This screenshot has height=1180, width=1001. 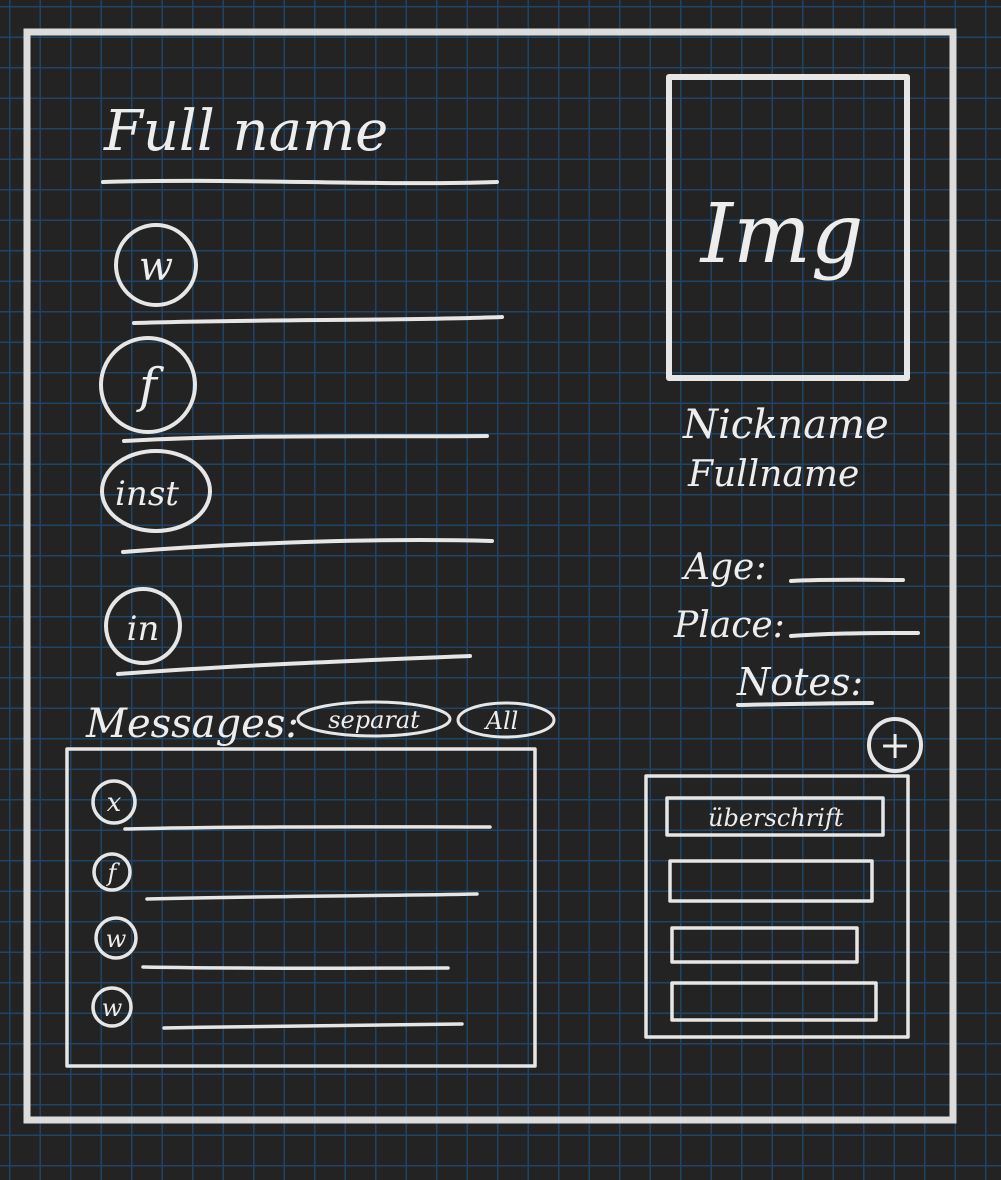 I want to click on facebook-glyph: f, so click(x=150, y=386).